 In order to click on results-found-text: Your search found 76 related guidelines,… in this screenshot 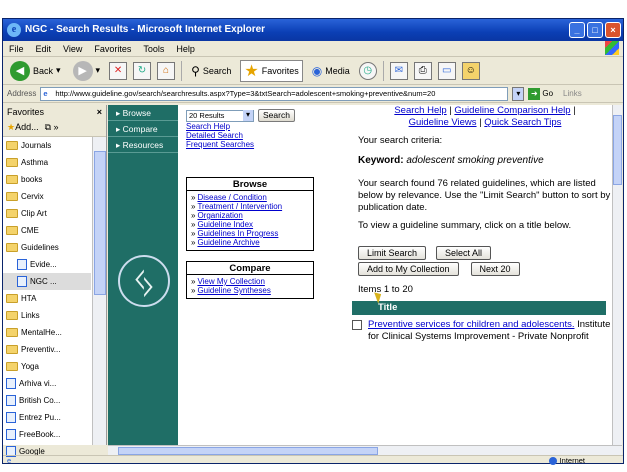, I will do `click(484, 195)`.